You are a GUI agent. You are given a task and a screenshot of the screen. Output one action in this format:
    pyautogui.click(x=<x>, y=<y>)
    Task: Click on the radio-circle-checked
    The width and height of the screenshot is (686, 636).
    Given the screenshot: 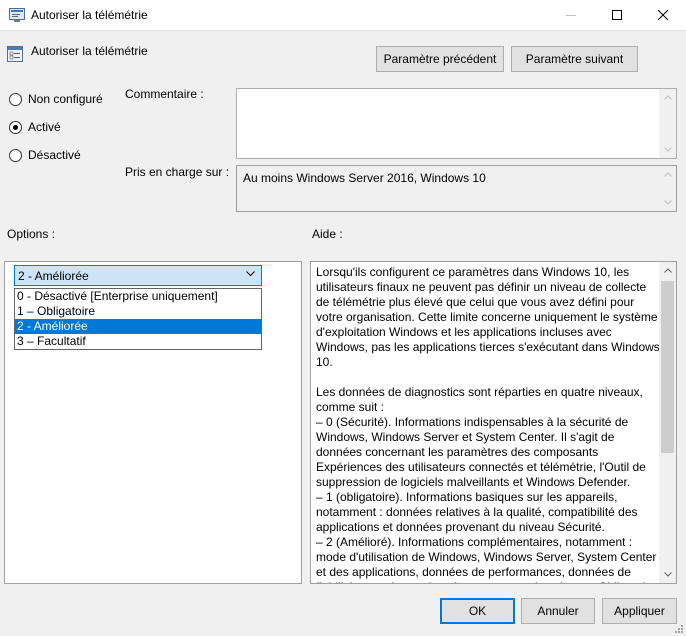 What is the action you would take?
    pyautogui.click(x=15, y=127)
    